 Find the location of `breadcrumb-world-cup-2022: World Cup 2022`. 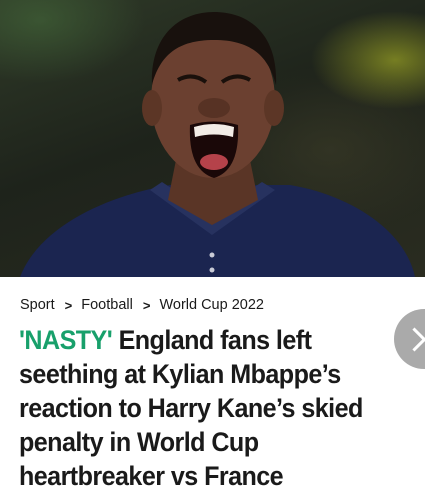

breadcrumb-world-cup-2022: World Cup 2022 is located at coordinates (211, 305).